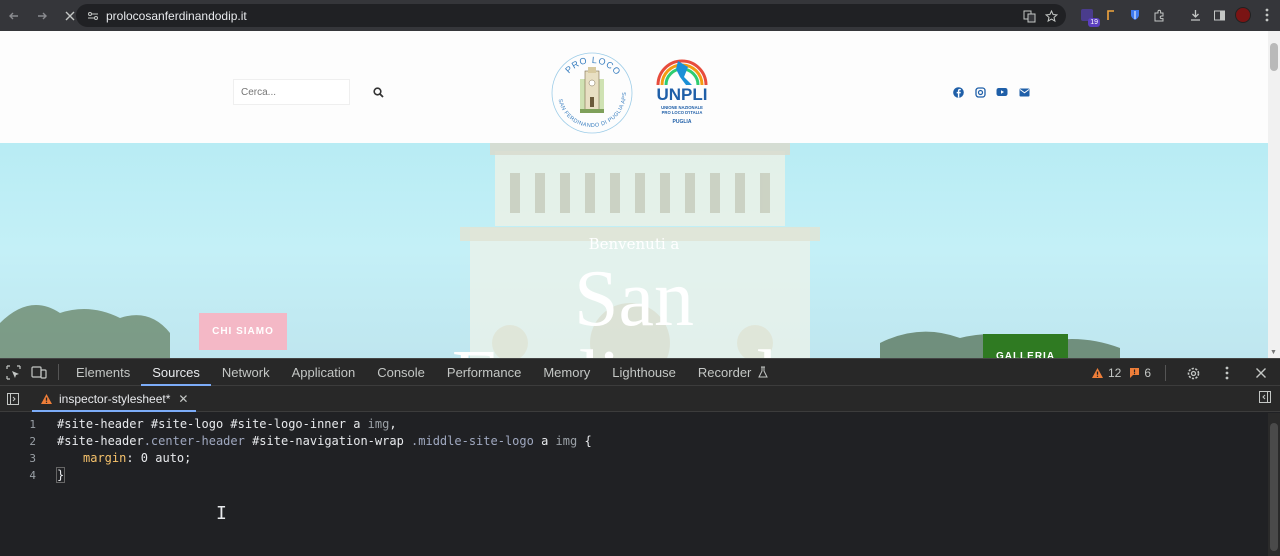 Image resolution: width=1280 pixels, height=556 pixels. Describe the element at coordinates (176, 15) in the screenshot. I see `url-text: prolocosanferdinandodip.it` at that location.